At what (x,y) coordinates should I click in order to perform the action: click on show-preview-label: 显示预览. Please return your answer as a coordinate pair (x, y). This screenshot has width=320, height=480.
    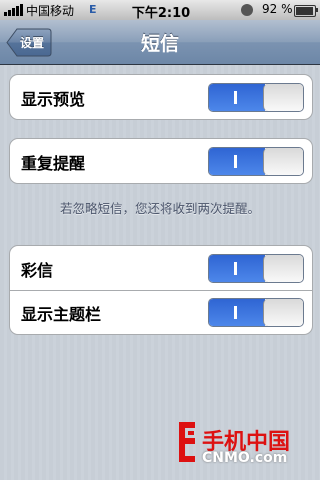
    Looking at the image, I should click on (53, 99).